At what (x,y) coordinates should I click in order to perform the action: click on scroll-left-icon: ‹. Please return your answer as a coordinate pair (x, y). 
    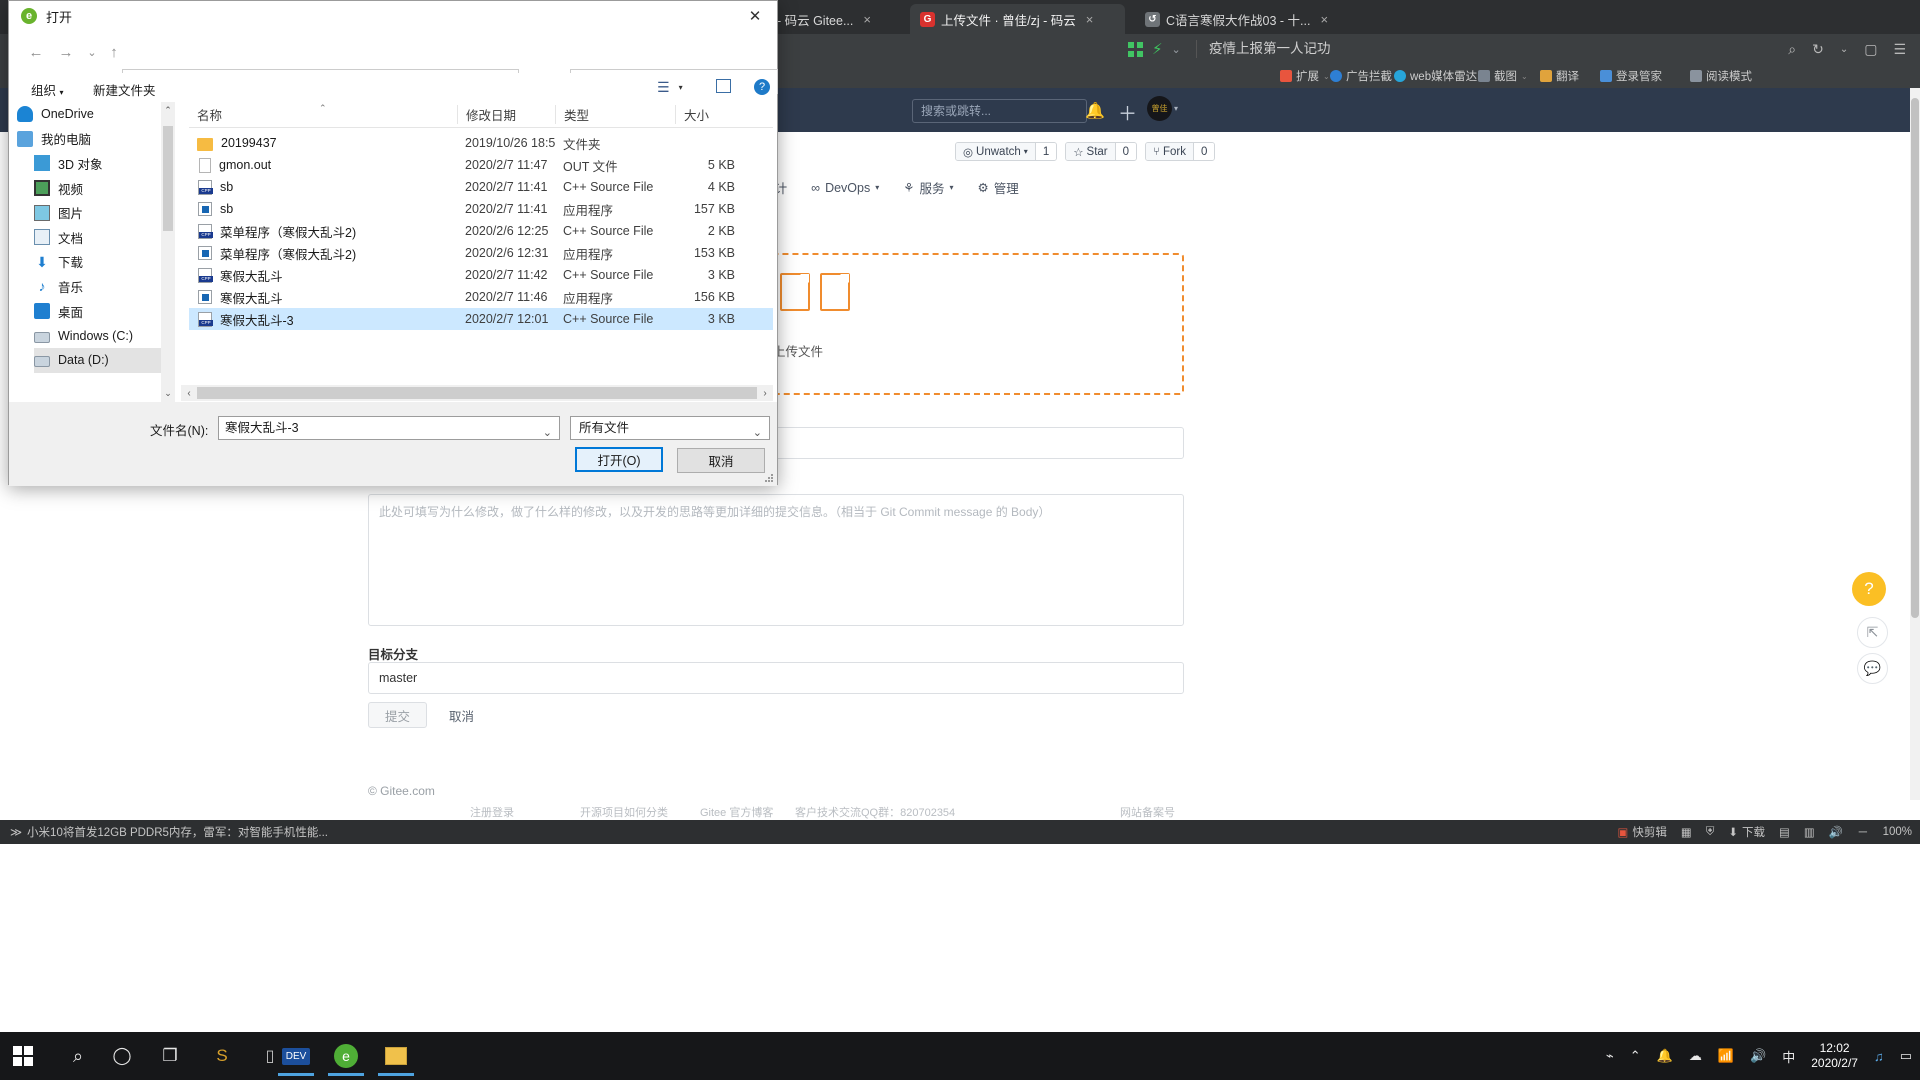
    Looking at the image, I should click on (189, 393).